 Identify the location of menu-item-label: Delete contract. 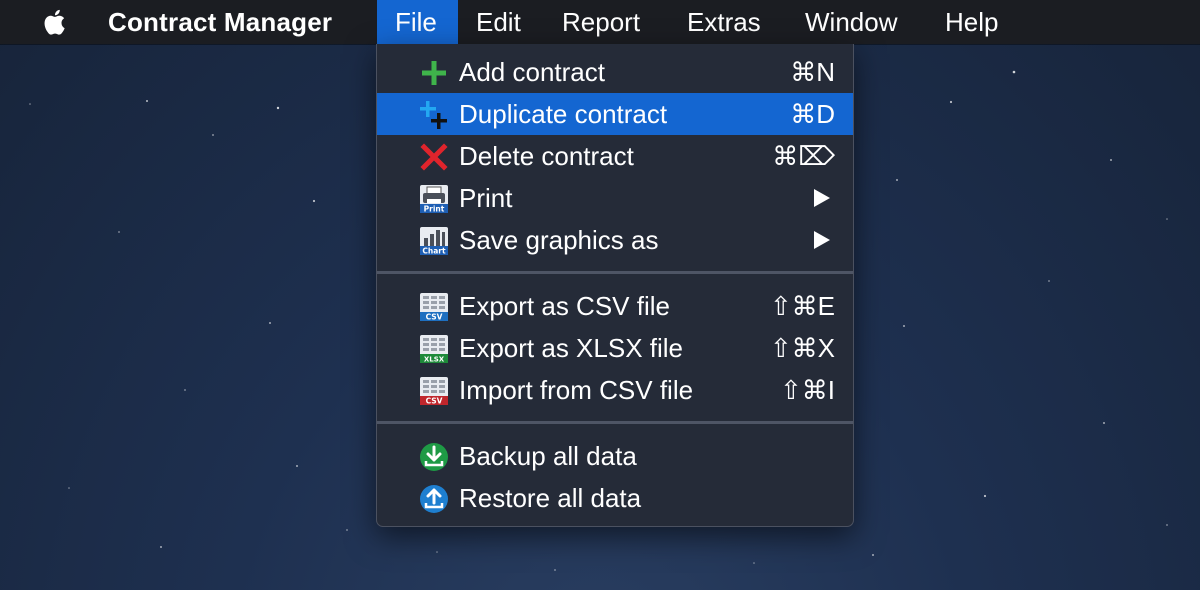
(546, 156).